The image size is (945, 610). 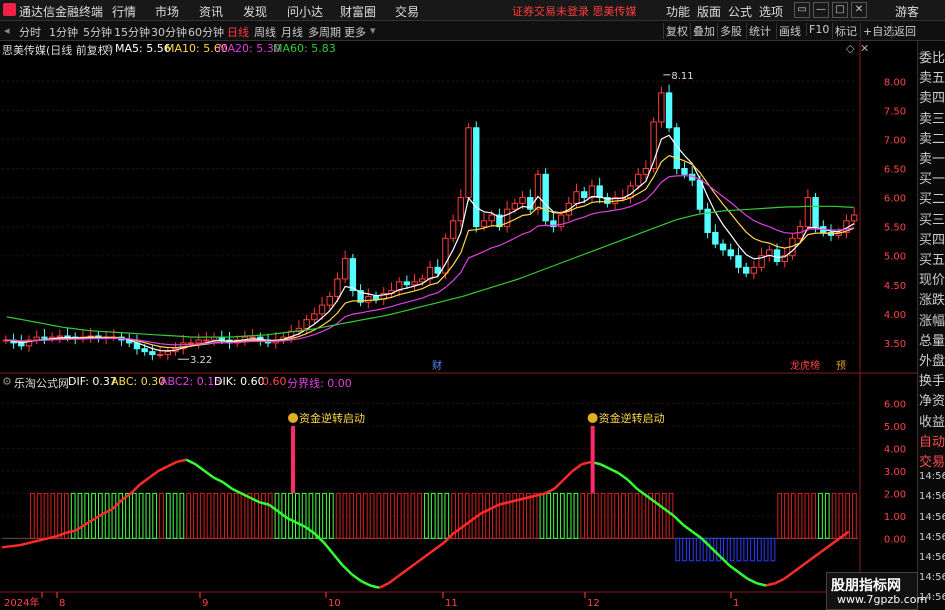 I want to click on side-panel-item: 总量, so click(x=932, y=341).